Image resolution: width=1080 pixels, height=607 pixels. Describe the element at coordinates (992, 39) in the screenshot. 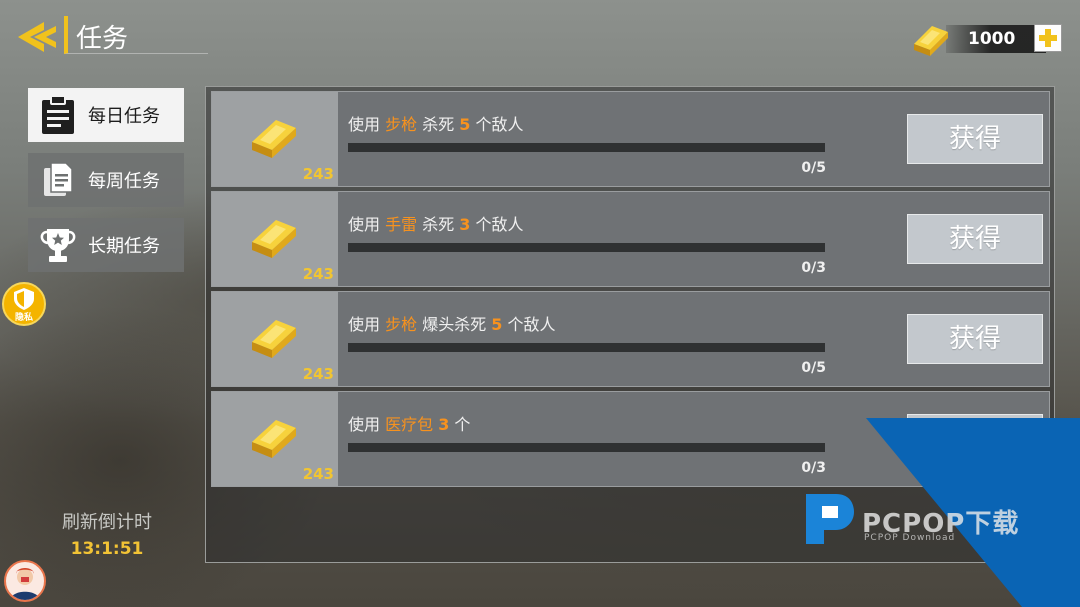

I see `gold-amount: 1000` at that location.